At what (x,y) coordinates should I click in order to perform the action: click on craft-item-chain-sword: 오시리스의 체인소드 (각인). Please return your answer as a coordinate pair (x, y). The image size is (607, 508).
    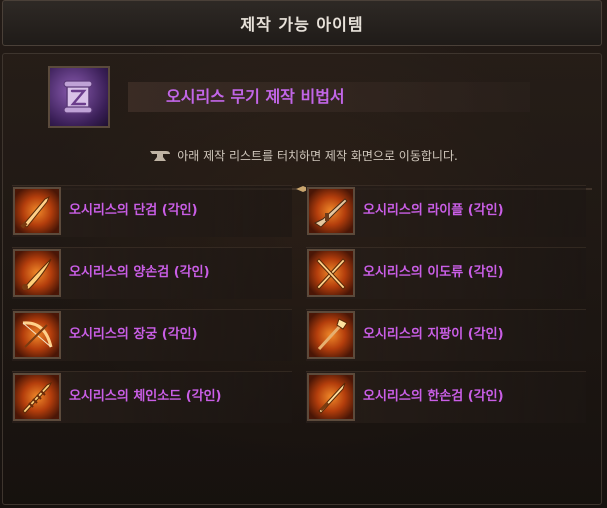
    Looking at the image, I should click on (152, 397).